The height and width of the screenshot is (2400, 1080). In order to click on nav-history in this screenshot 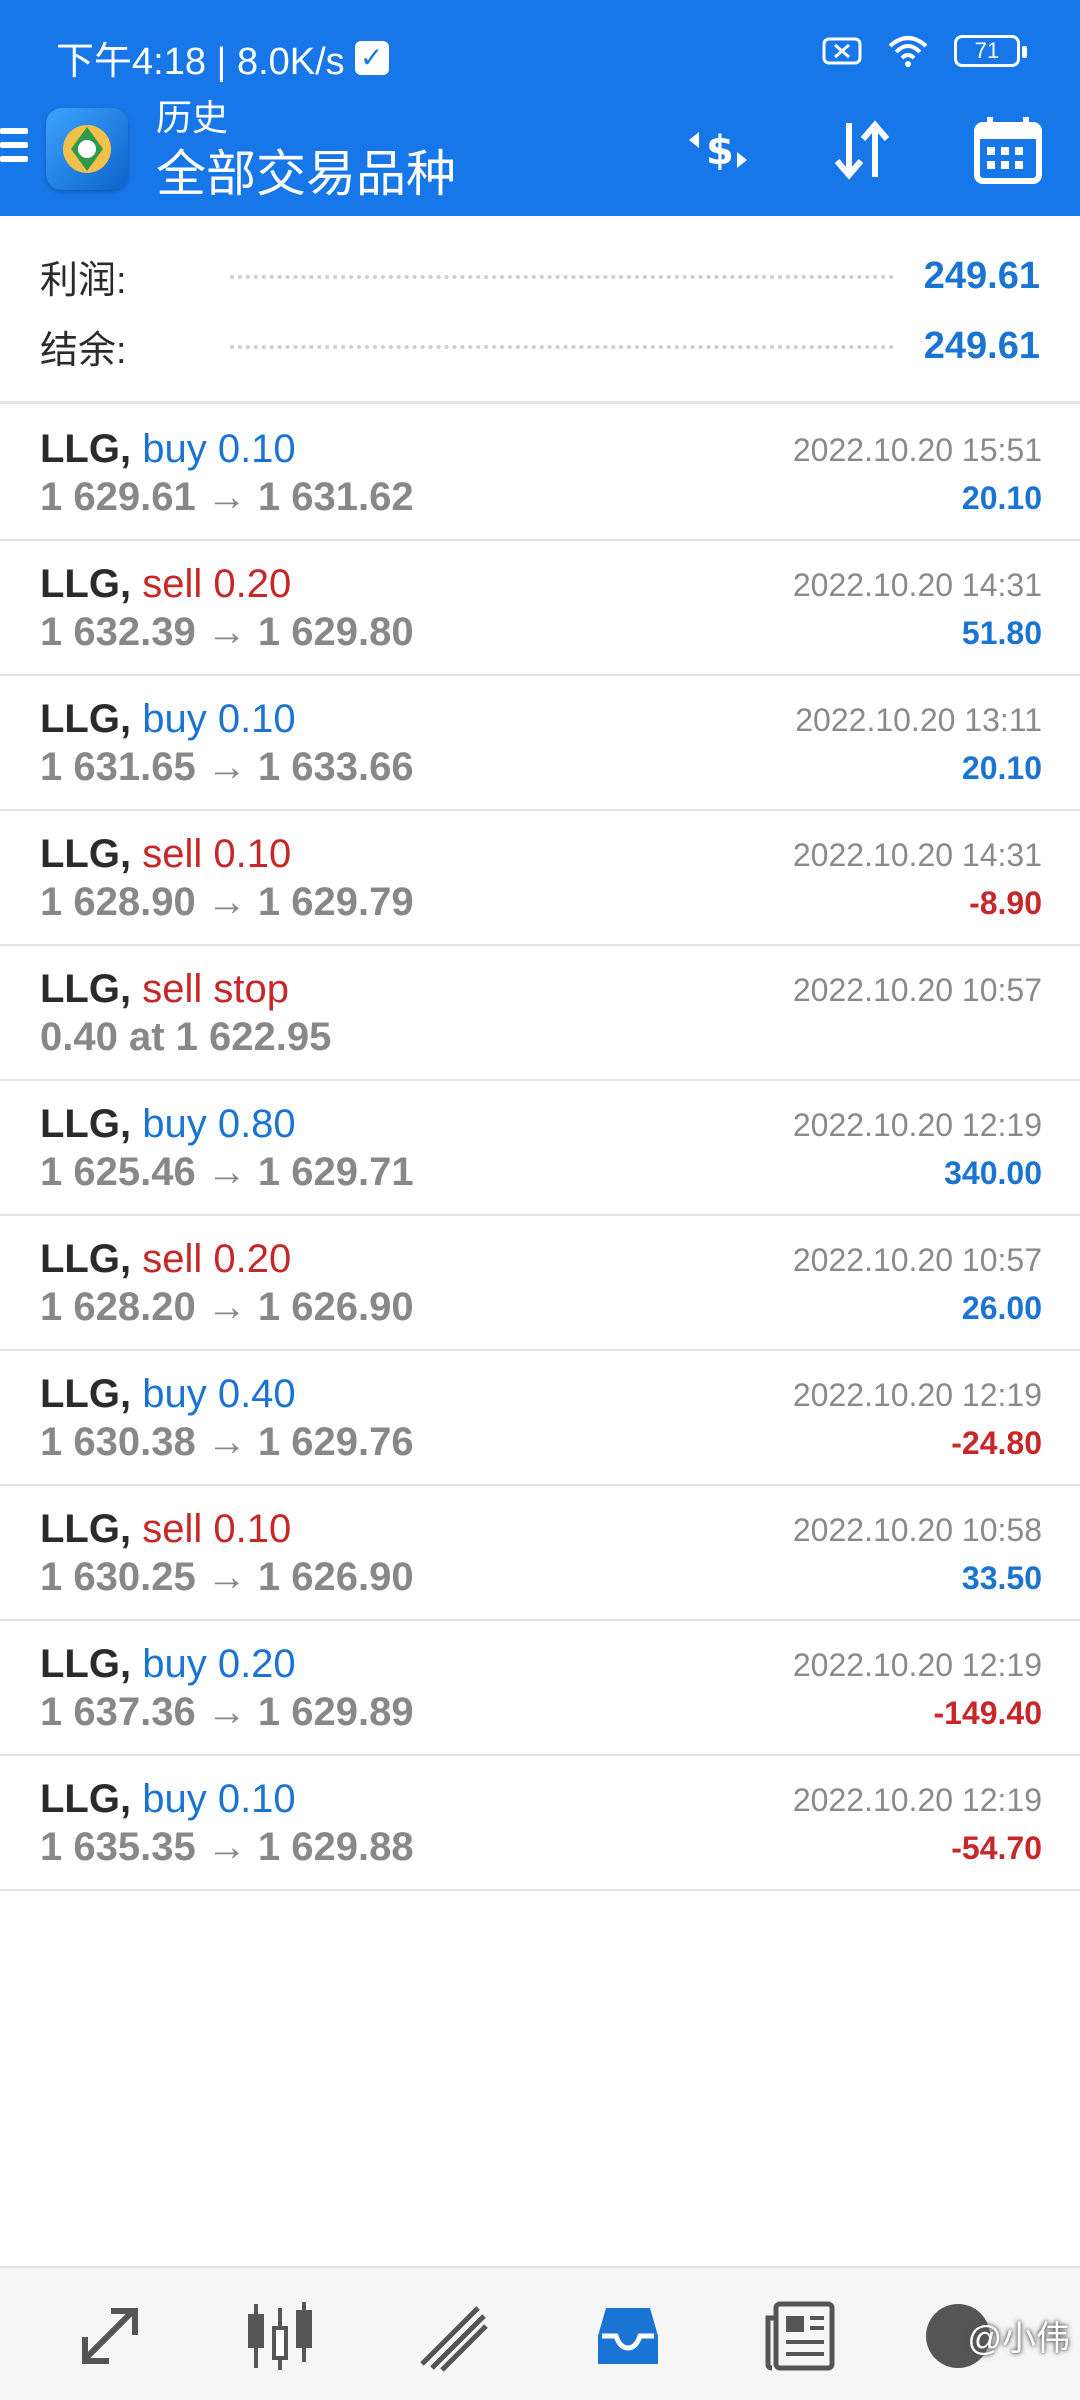, I will do `click(628, 2336)`.